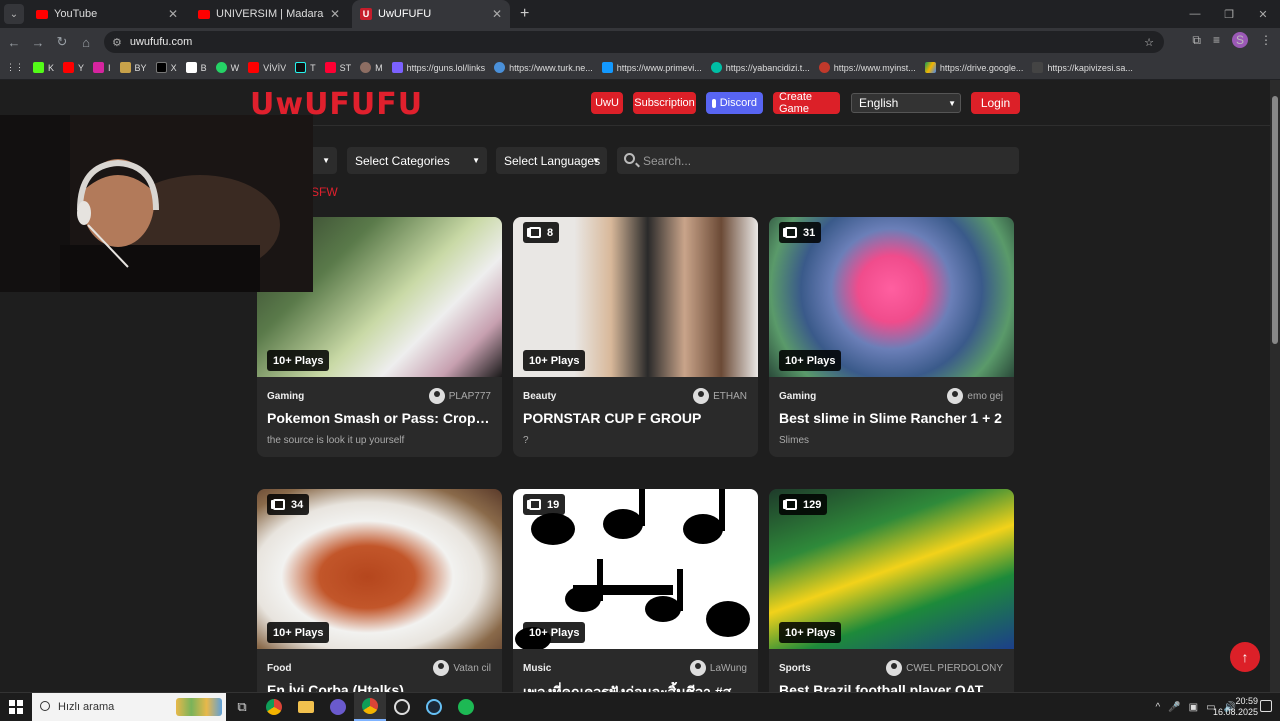 Image resolution: width=1280 pixels, height=721 pixels. What do you see at coordinates (824, 67) in the screenshot?
I see `globe-icon` at bounding box center [824, 67].